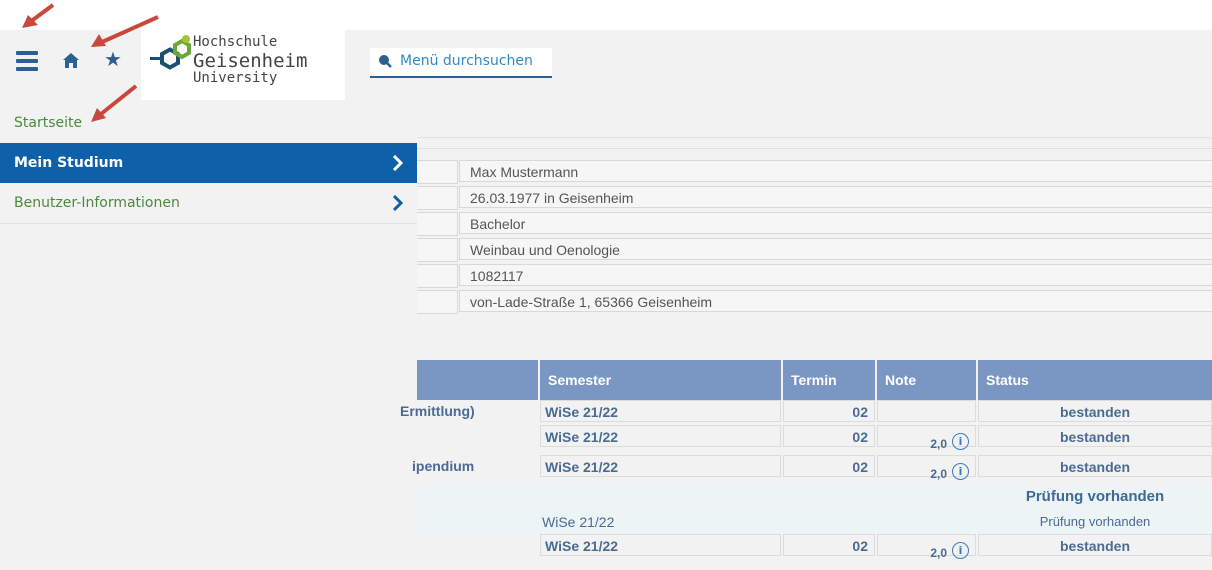  I want to click on annotation-arrows, so click(90, 62).